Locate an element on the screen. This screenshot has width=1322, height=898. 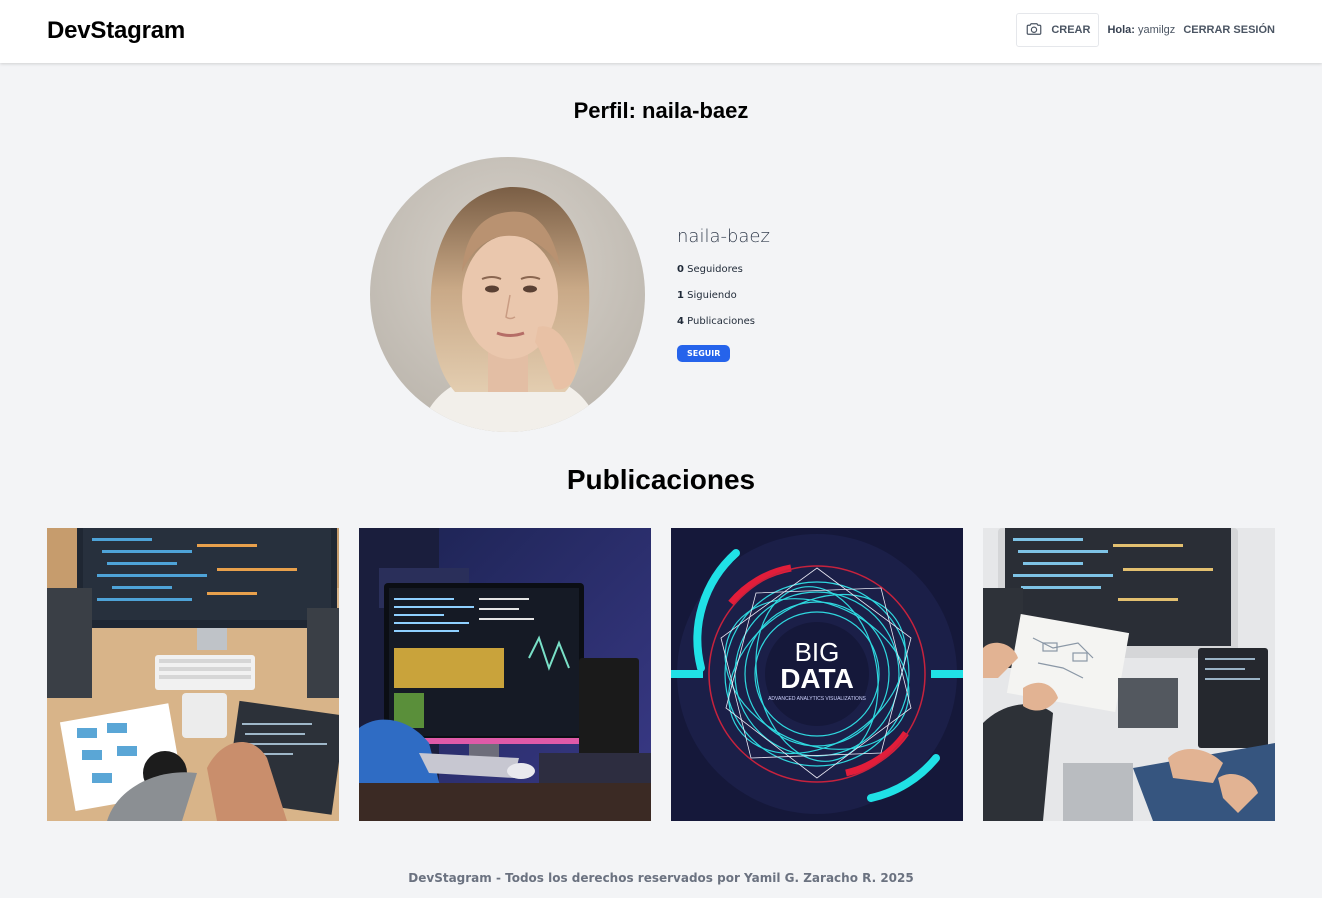
greeting-username: yamilgz is located at coordinates (1156, 30).